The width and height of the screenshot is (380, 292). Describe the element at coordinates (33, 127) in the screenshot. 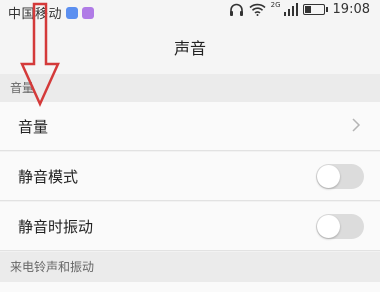

I see `volume-label: 音量` at that location.